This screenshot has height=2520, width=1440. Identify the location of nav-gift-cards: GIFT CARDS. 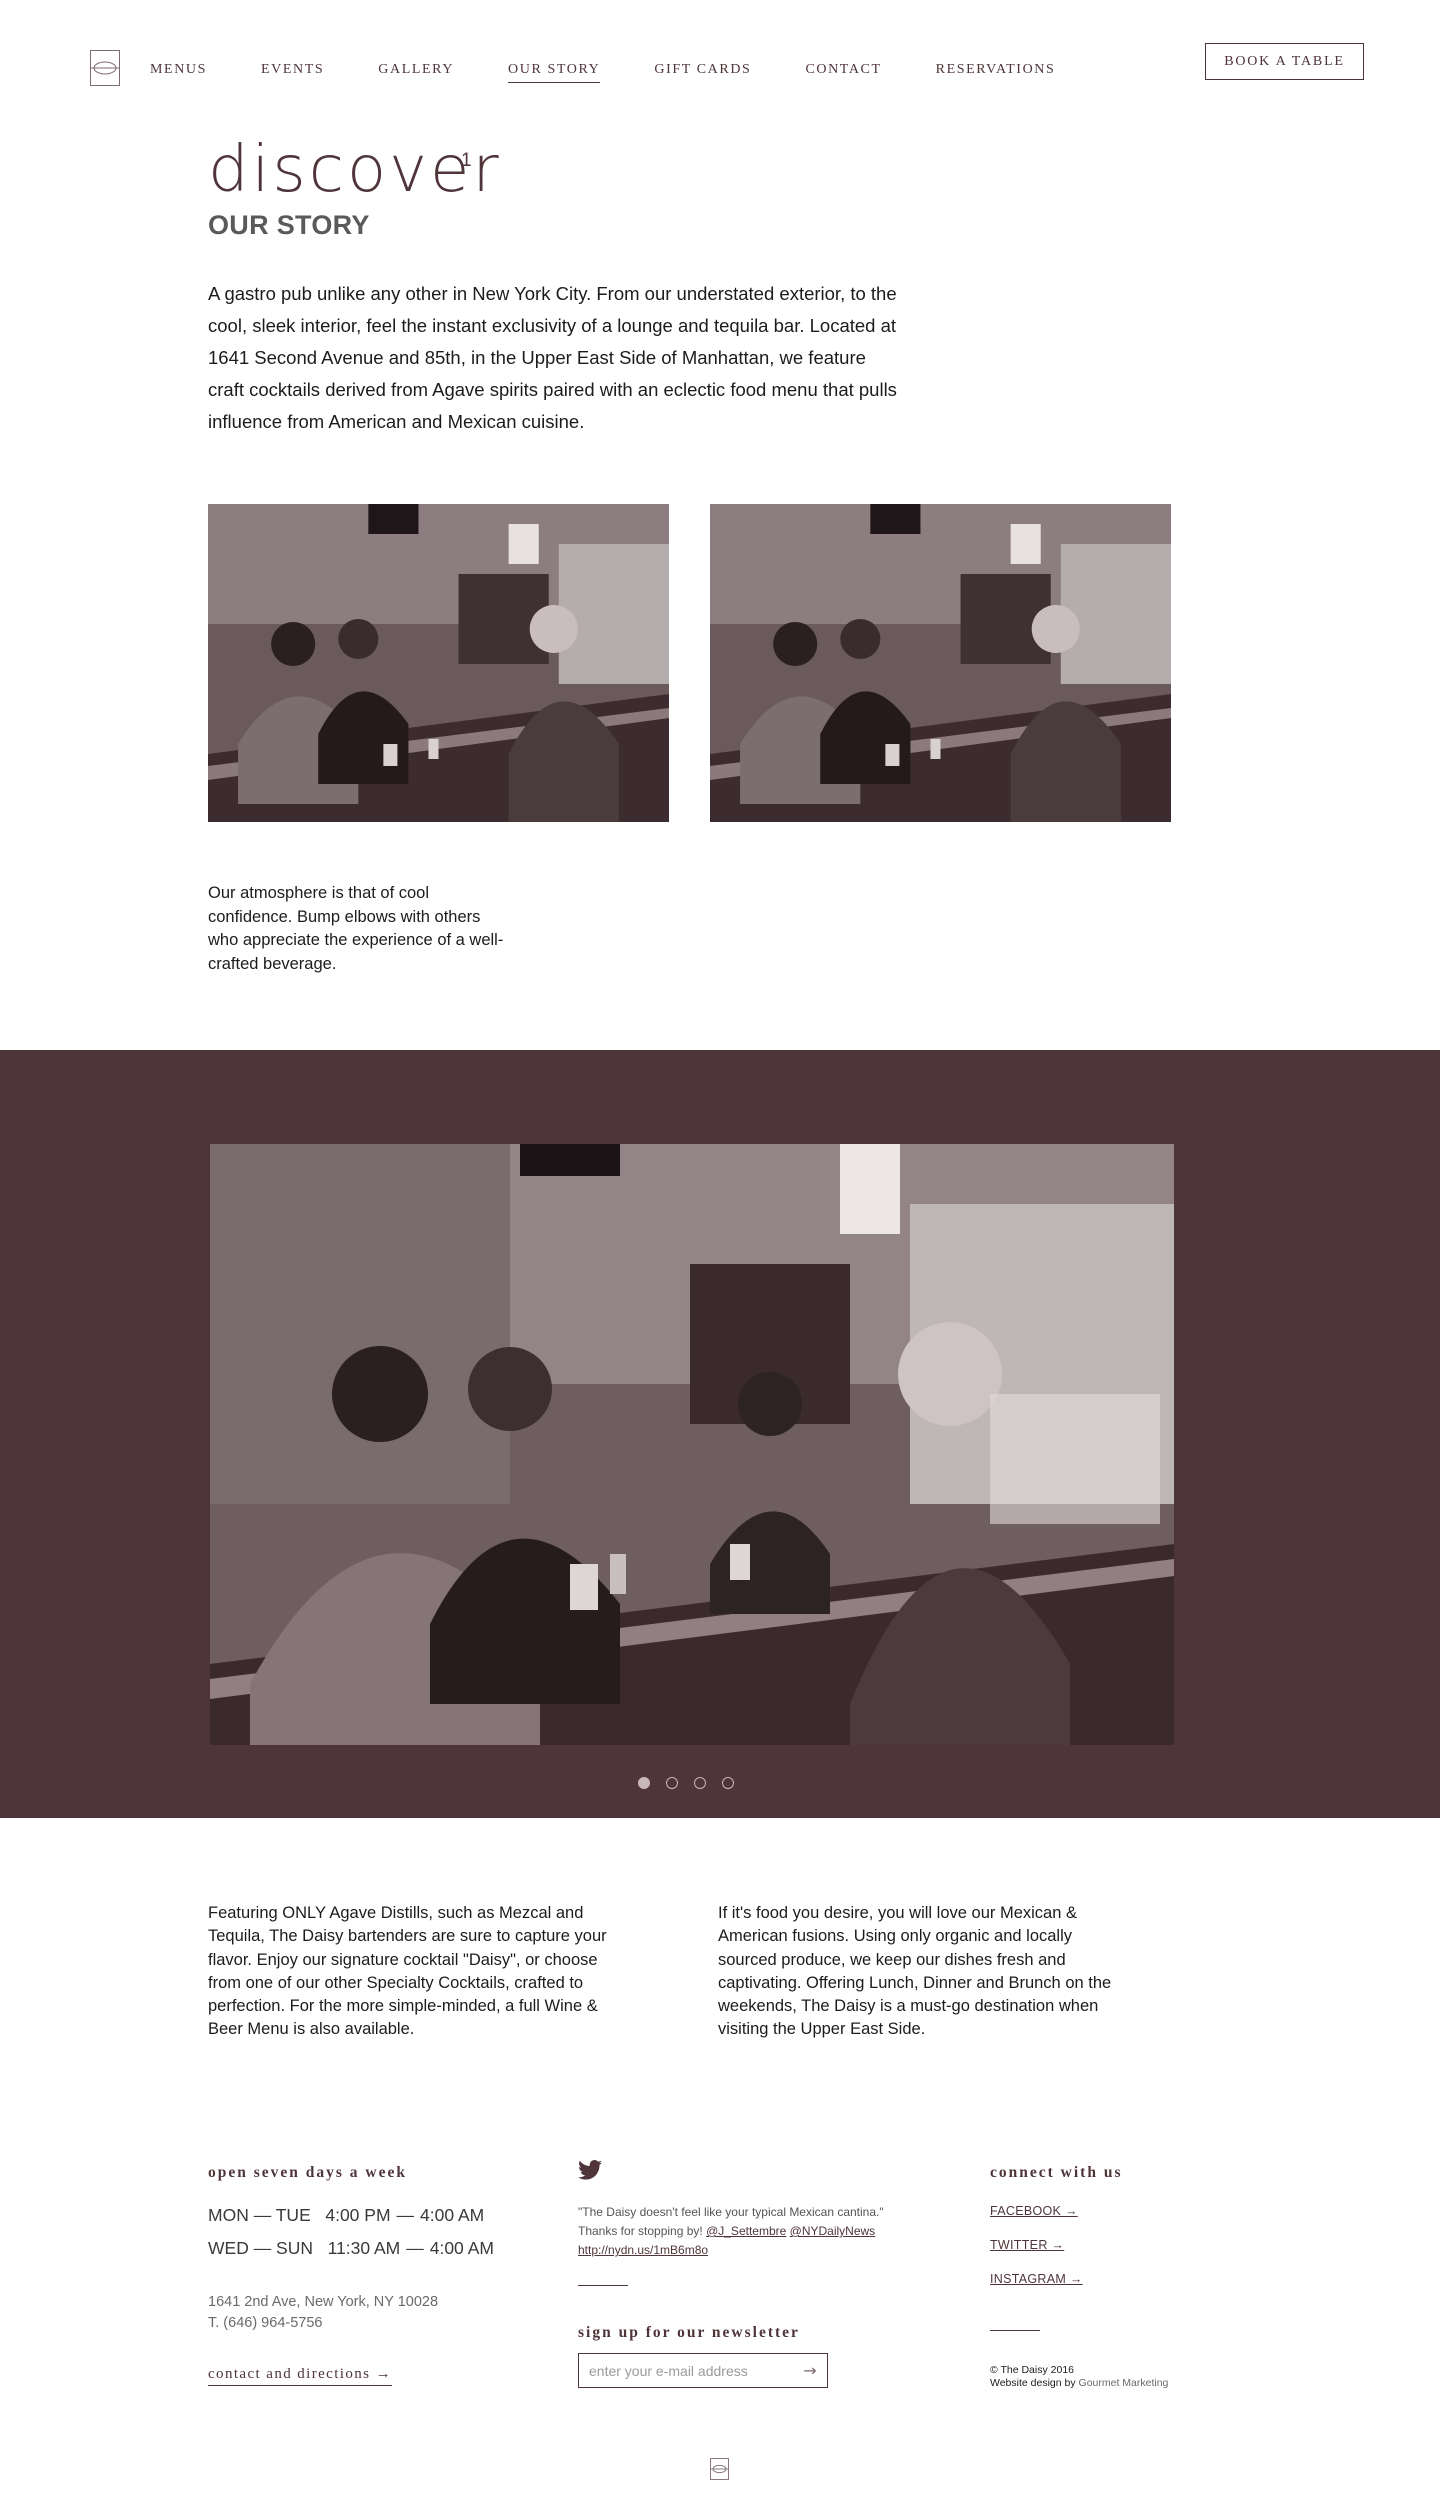
(702, 72).